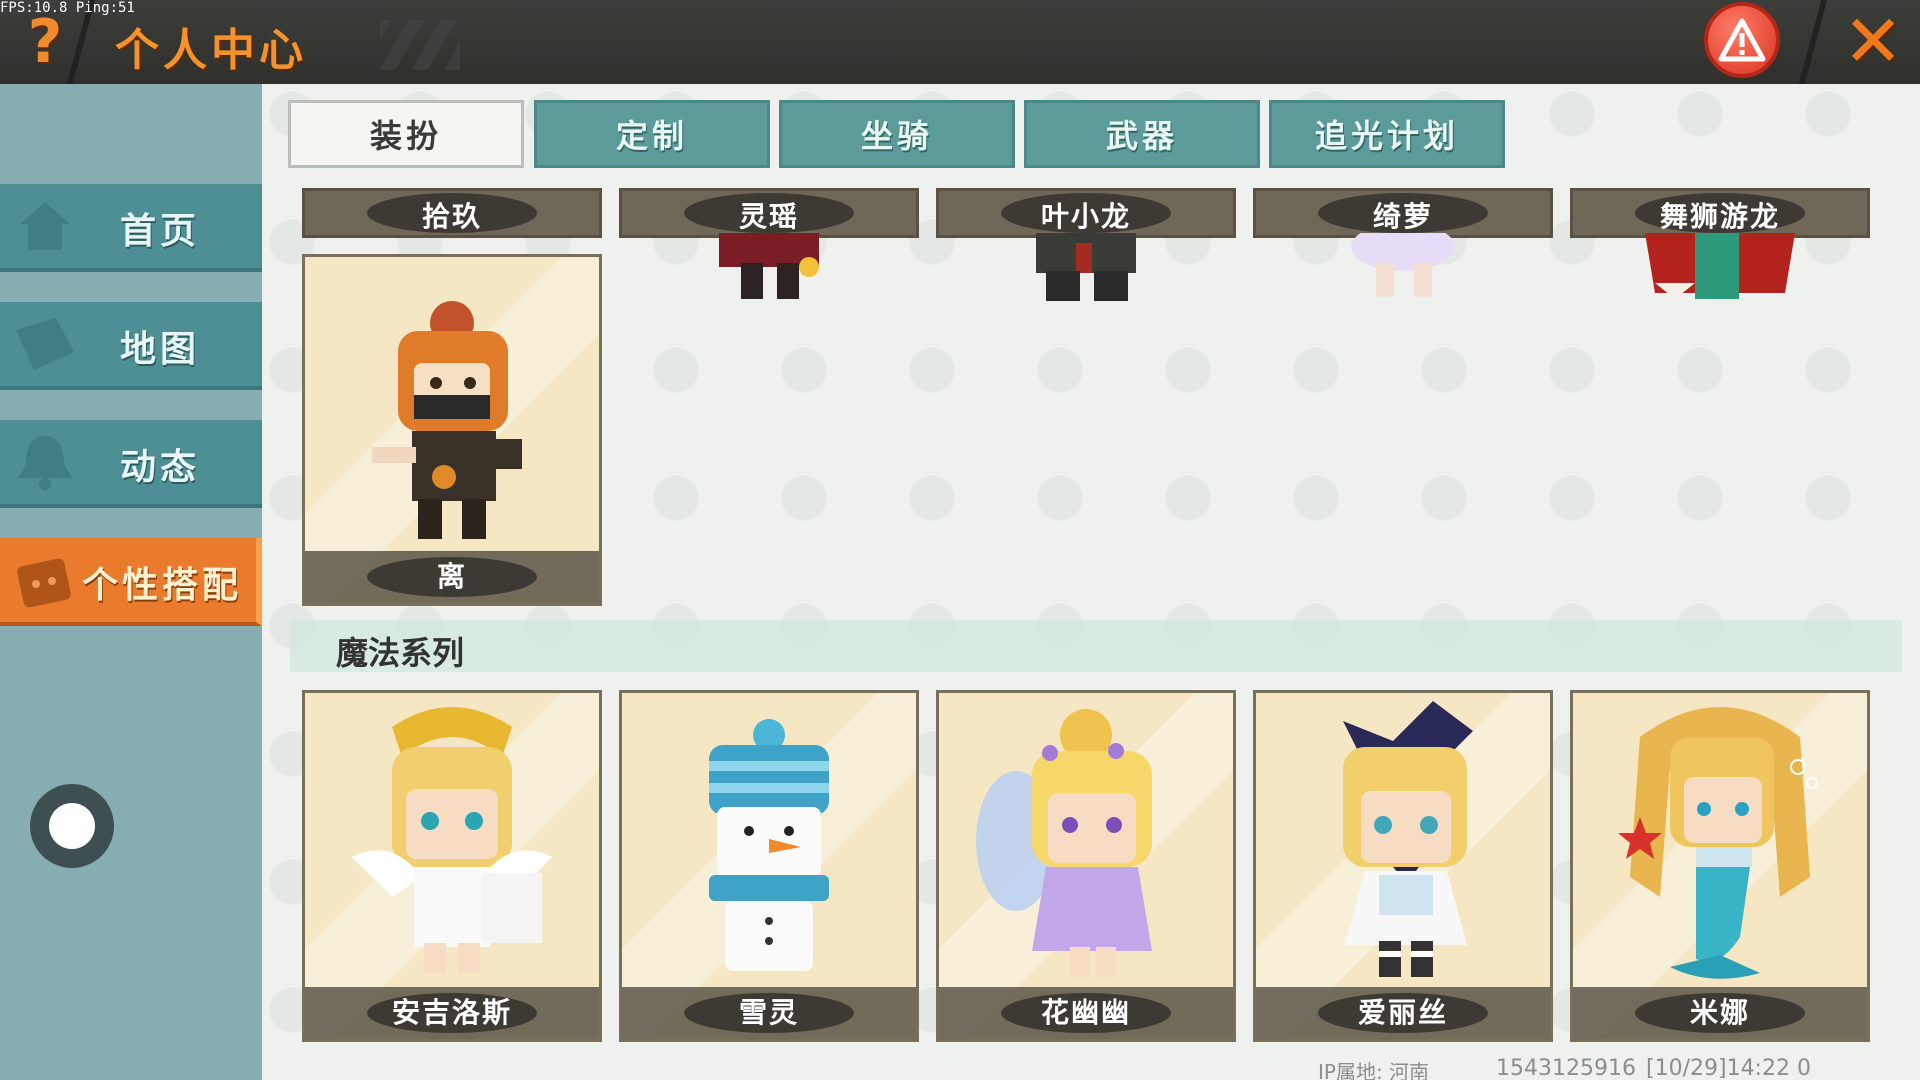  What do you see at coordinates (1374, 1070) in the screenshot?
I see `ip-location: IP属地: 河南` at bounding box center [1374, 1070].